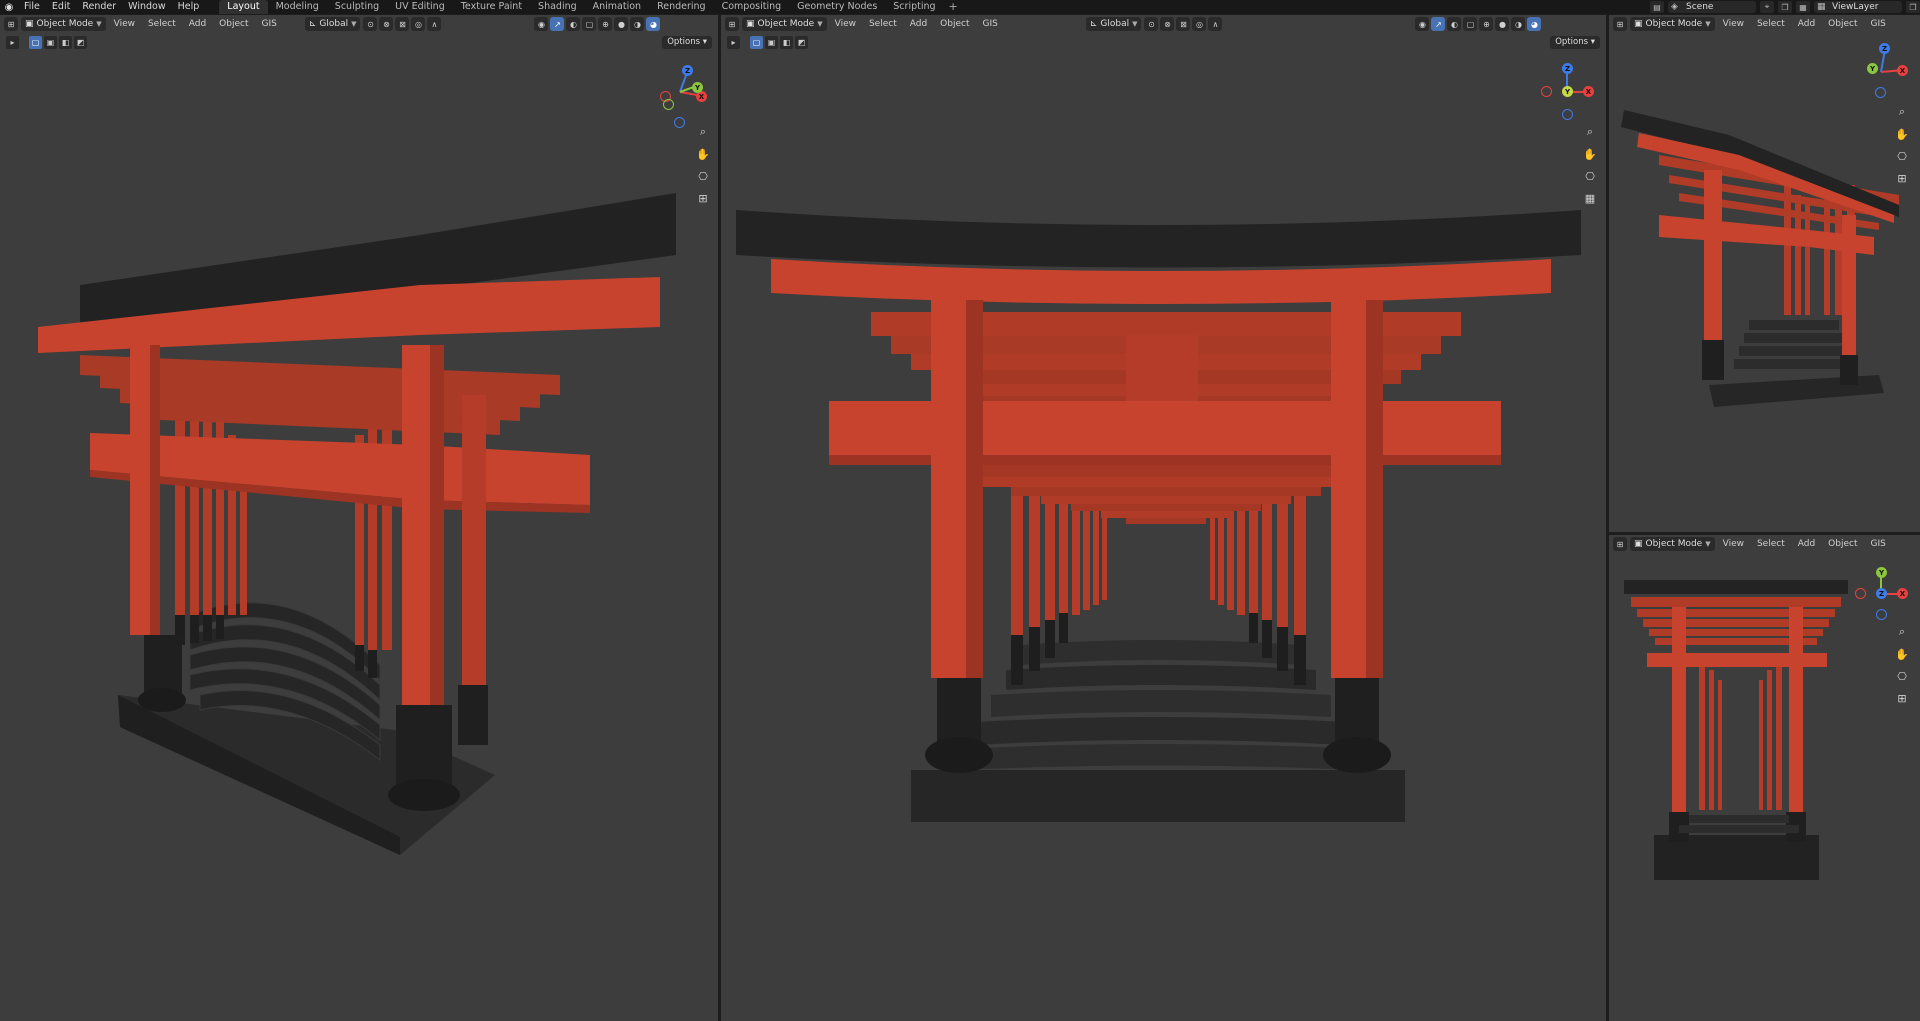 This screenshot has height=1021, width=1920. I want to click on tab-compositing: Compositing, so click(752, 7).